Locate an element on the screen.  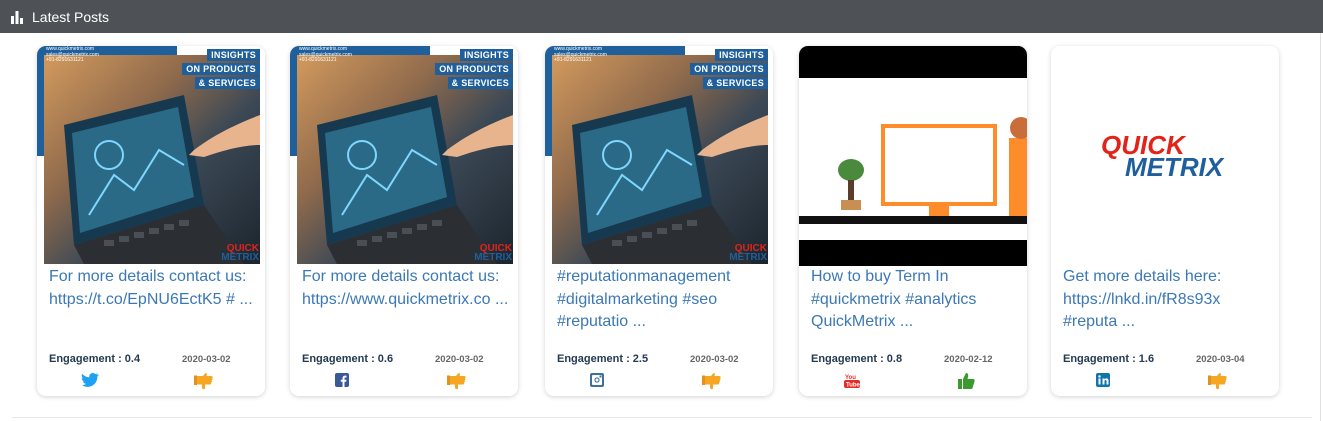
thumb-green-icon is located at coordinates (966, 381).